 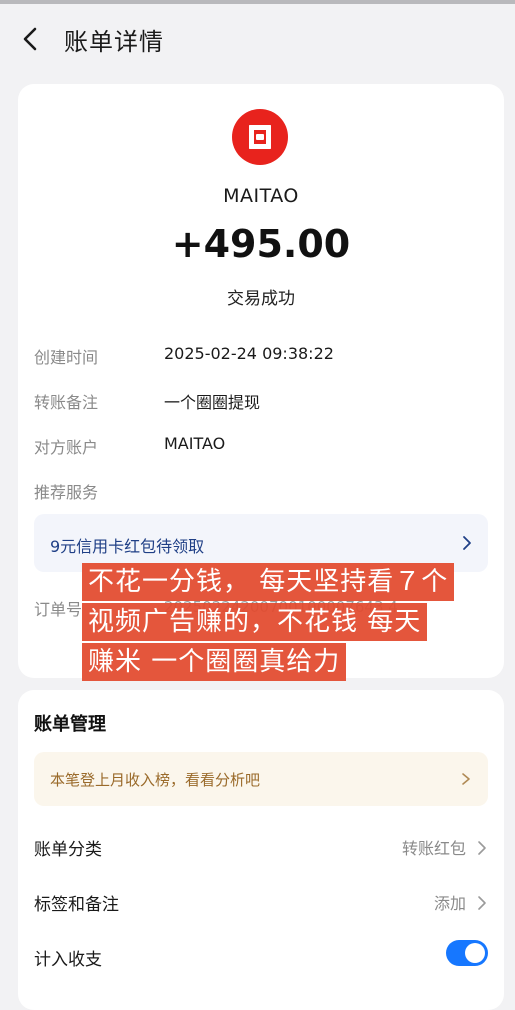 I want to click on promo-label: 9元信用卡红包待领取, so click(x=127, y=546).